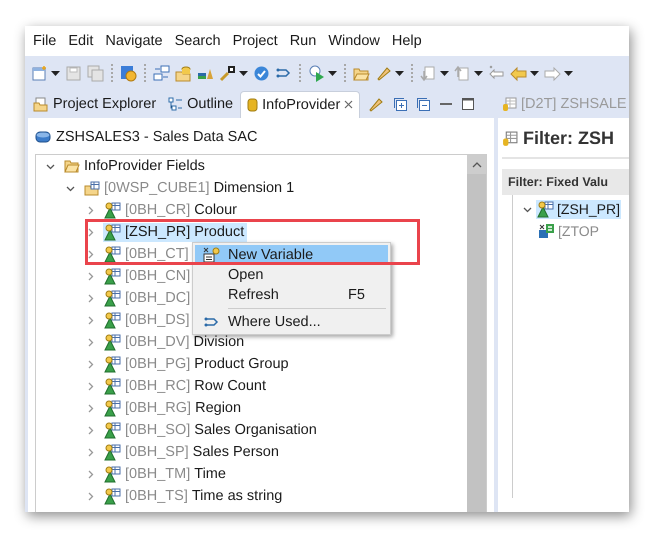 The image size is (653, 534). I want to click on pen-icon, so click(376, 104).